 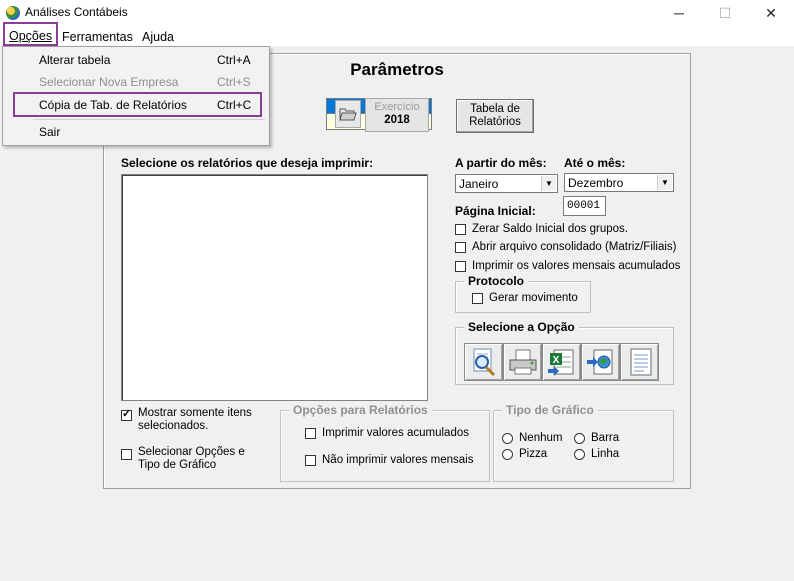 I want to click on grafico-pizza-radio, so click(x=507, y=454).